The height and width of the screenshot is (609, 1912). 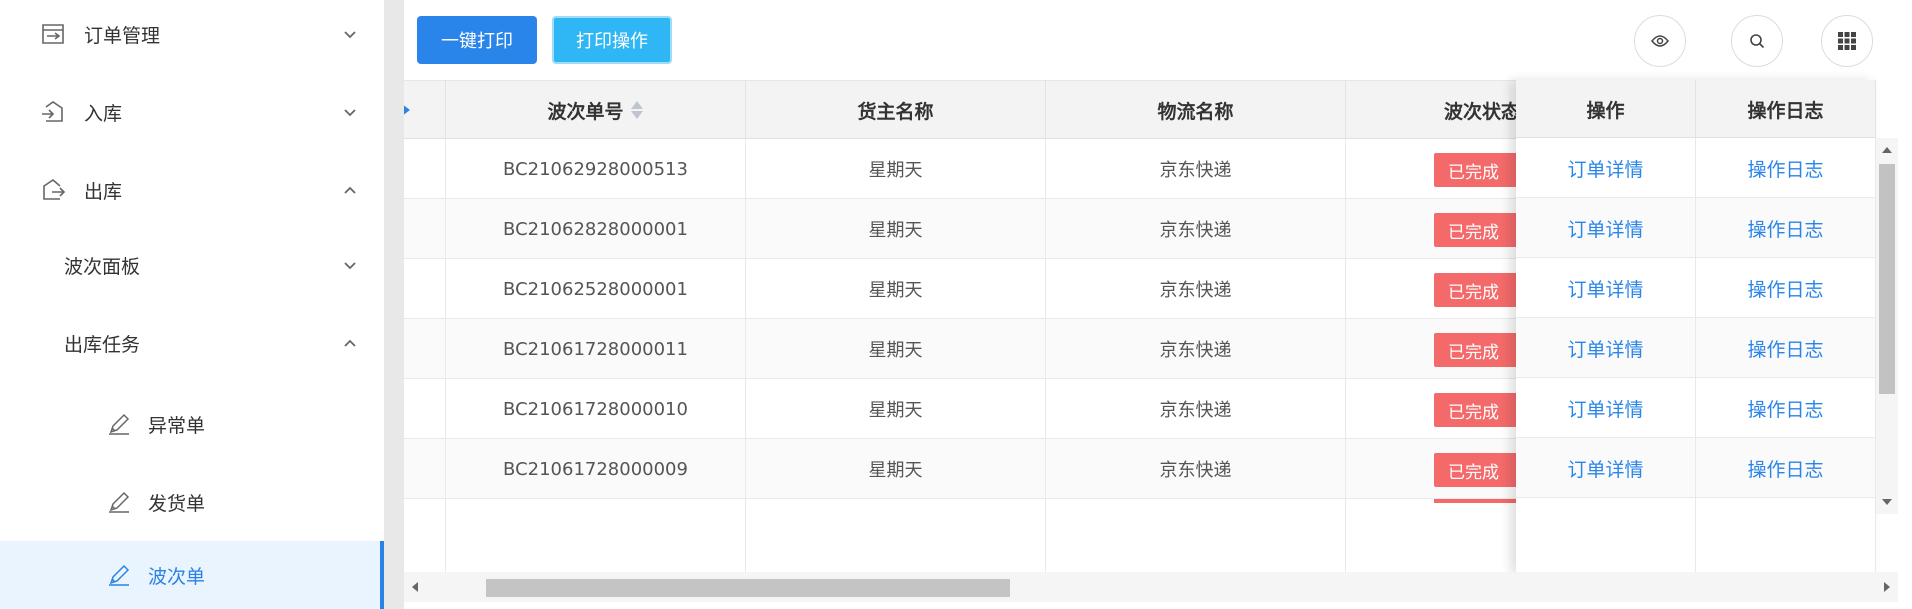 I want to click on scroll-right-arrow-icon, so click(x=1887, y=587).